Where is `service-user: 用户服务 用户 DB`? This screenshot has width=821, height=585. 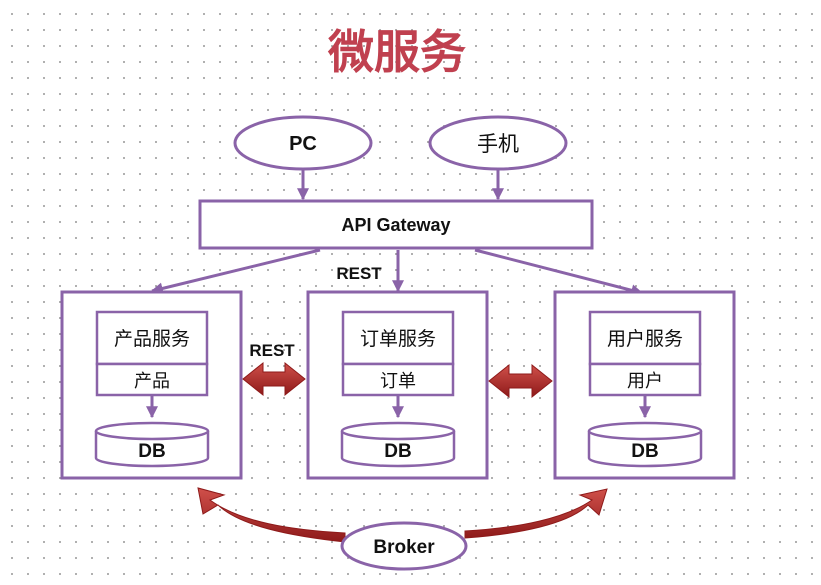 service-user: 用户服务 用户 DB is located at coordinates (644, 385).